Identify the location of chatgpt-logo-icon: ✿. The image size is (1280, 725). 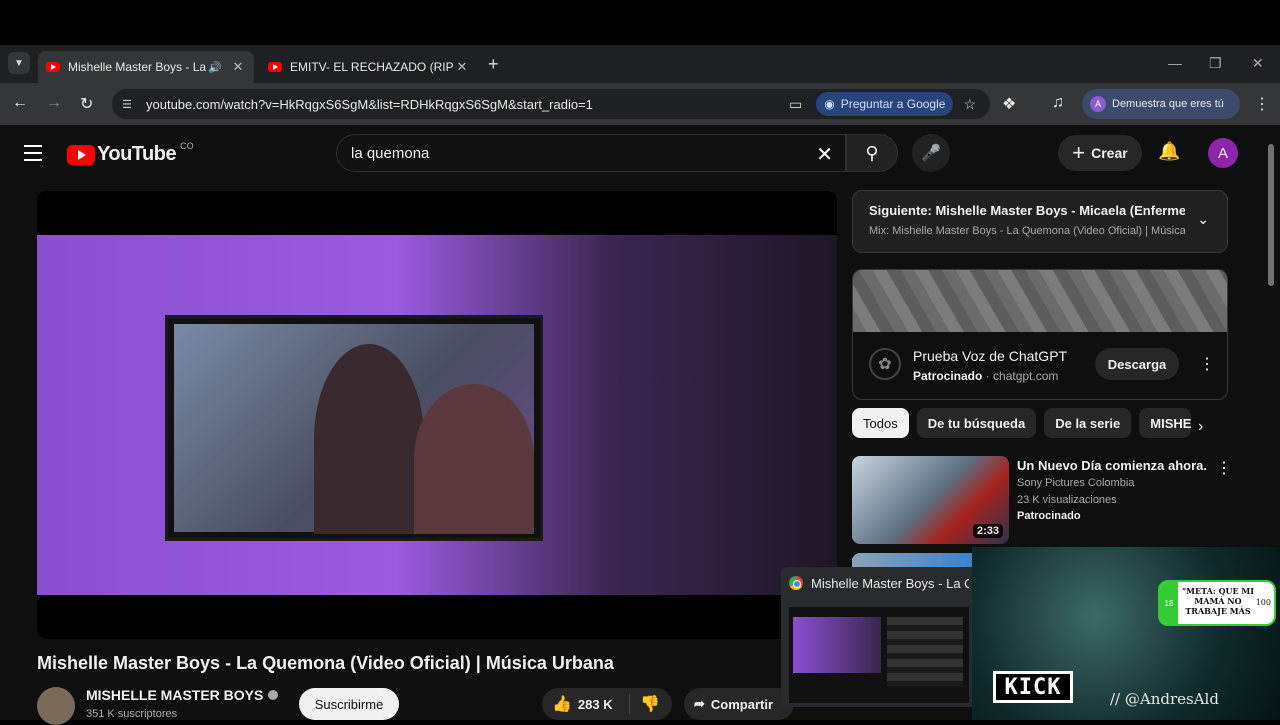
(885, 364).